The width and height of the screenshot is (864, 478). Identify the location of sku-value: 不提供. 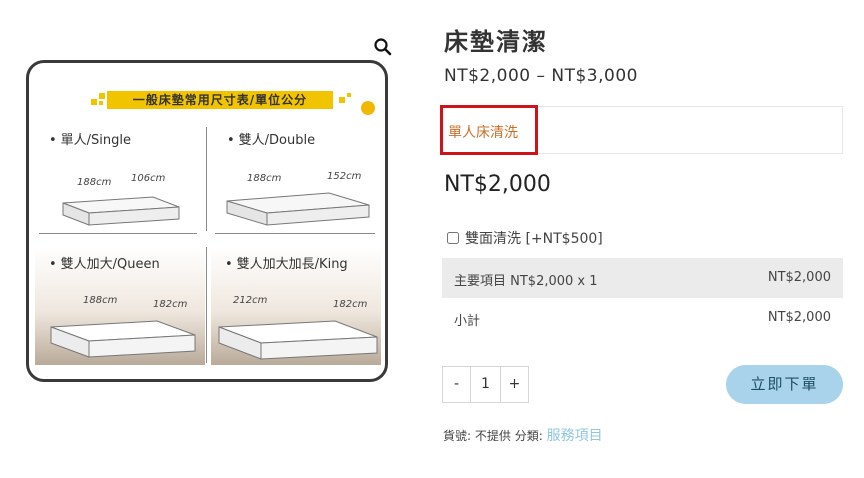
(492, 436).